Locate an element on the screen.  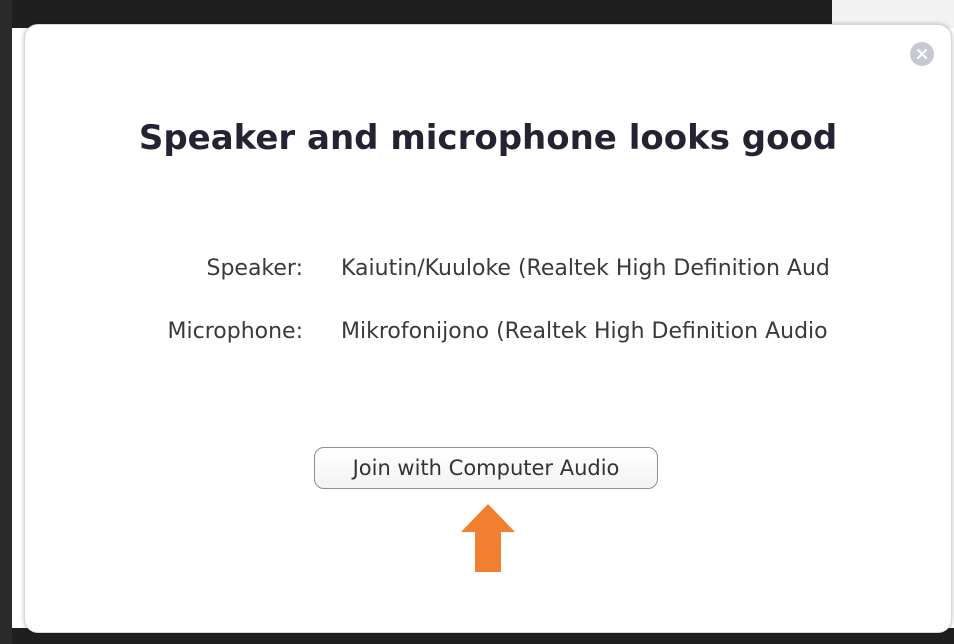
dialog-title: Speaker and microphone looks good is located at coordinates (488, 138).